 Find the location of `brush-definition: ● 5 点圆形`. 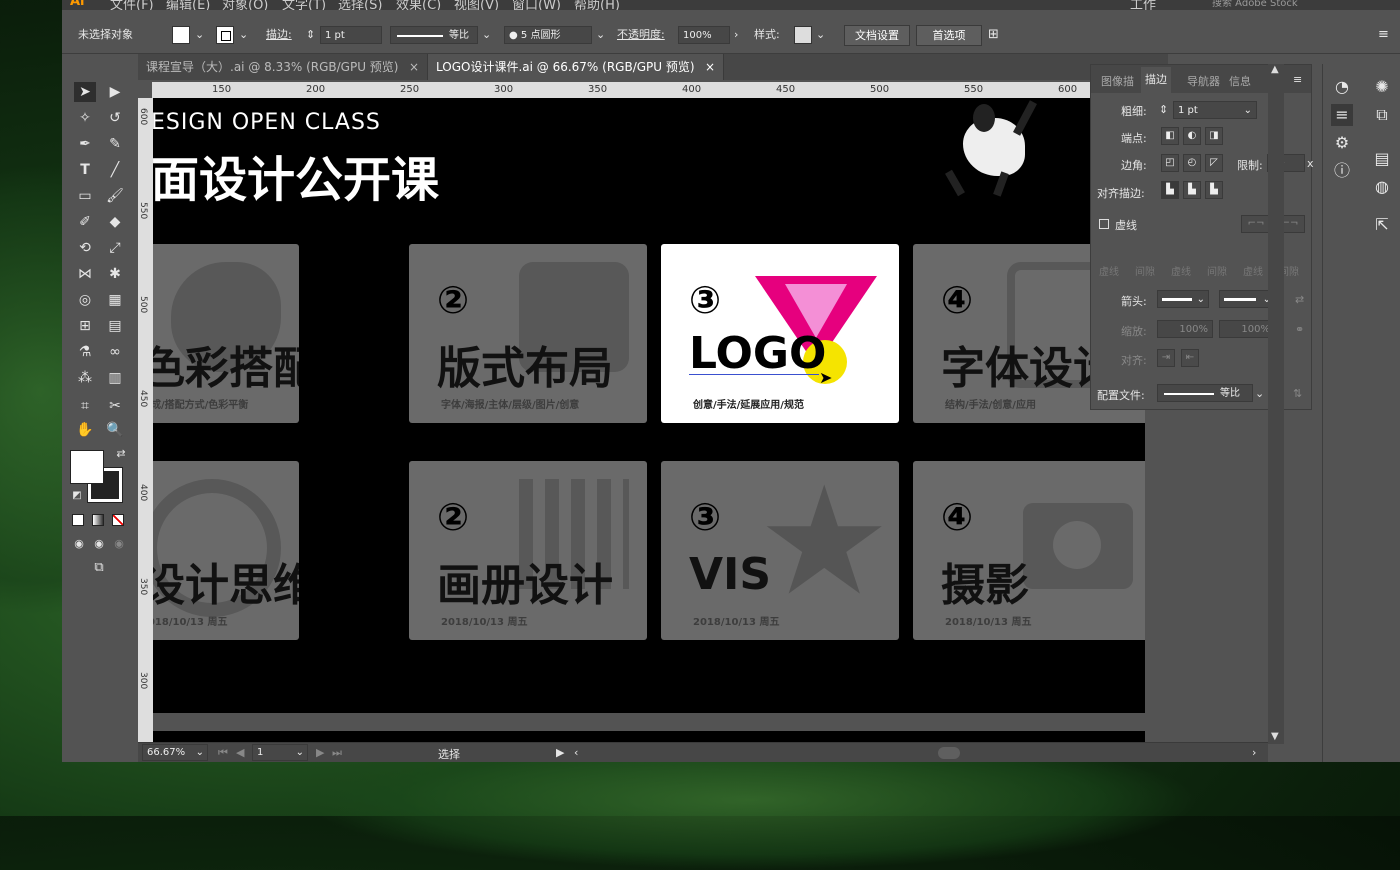

brush-definition: ● 5 点圆形 is located at coordinates (548, 35).